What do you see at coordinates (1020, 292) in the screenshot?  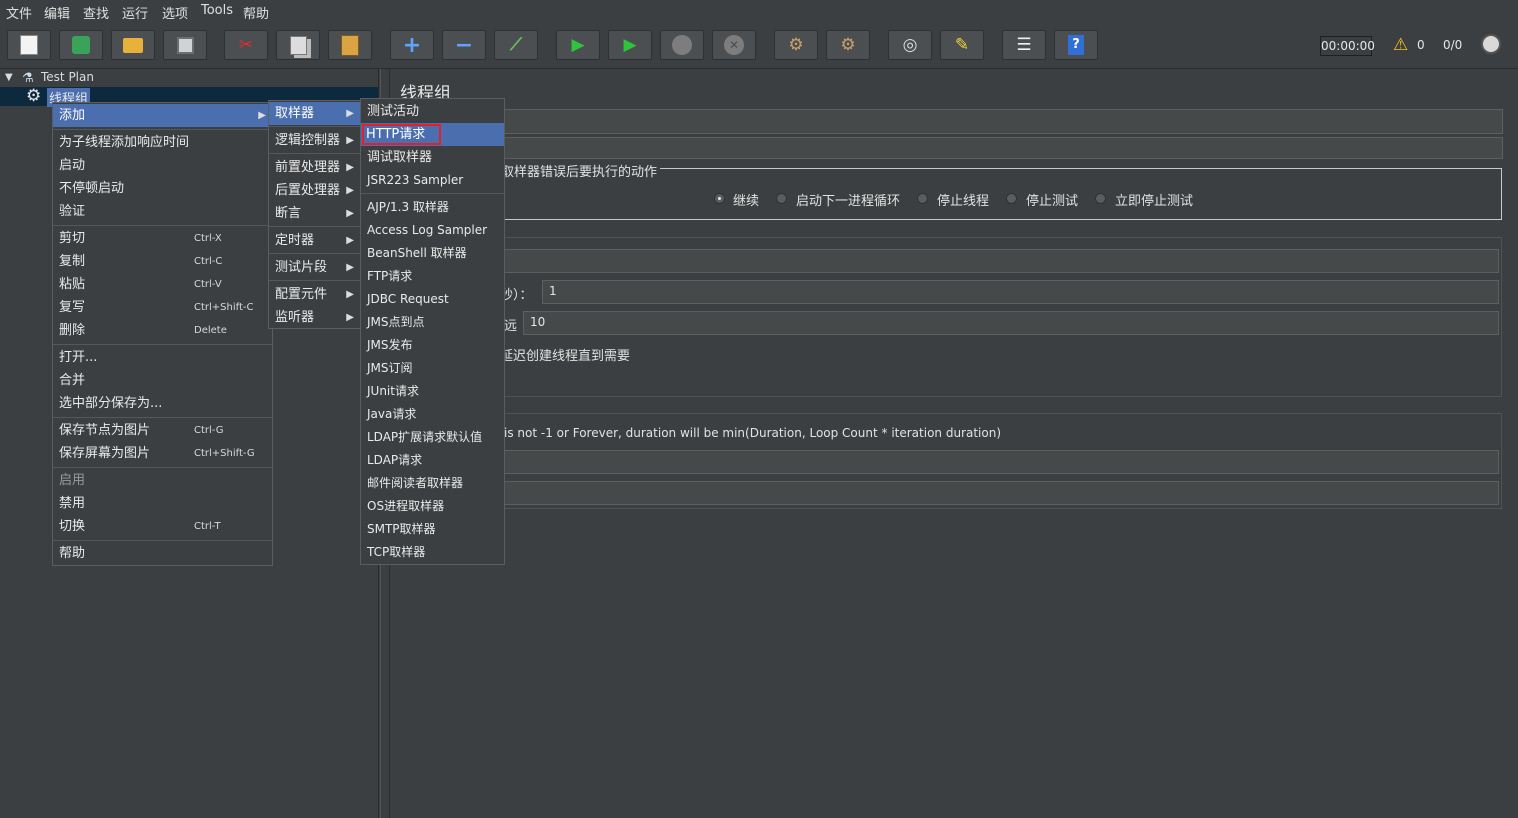 I see `ramp-up-field: 1` at bounding box center [1020, 292].